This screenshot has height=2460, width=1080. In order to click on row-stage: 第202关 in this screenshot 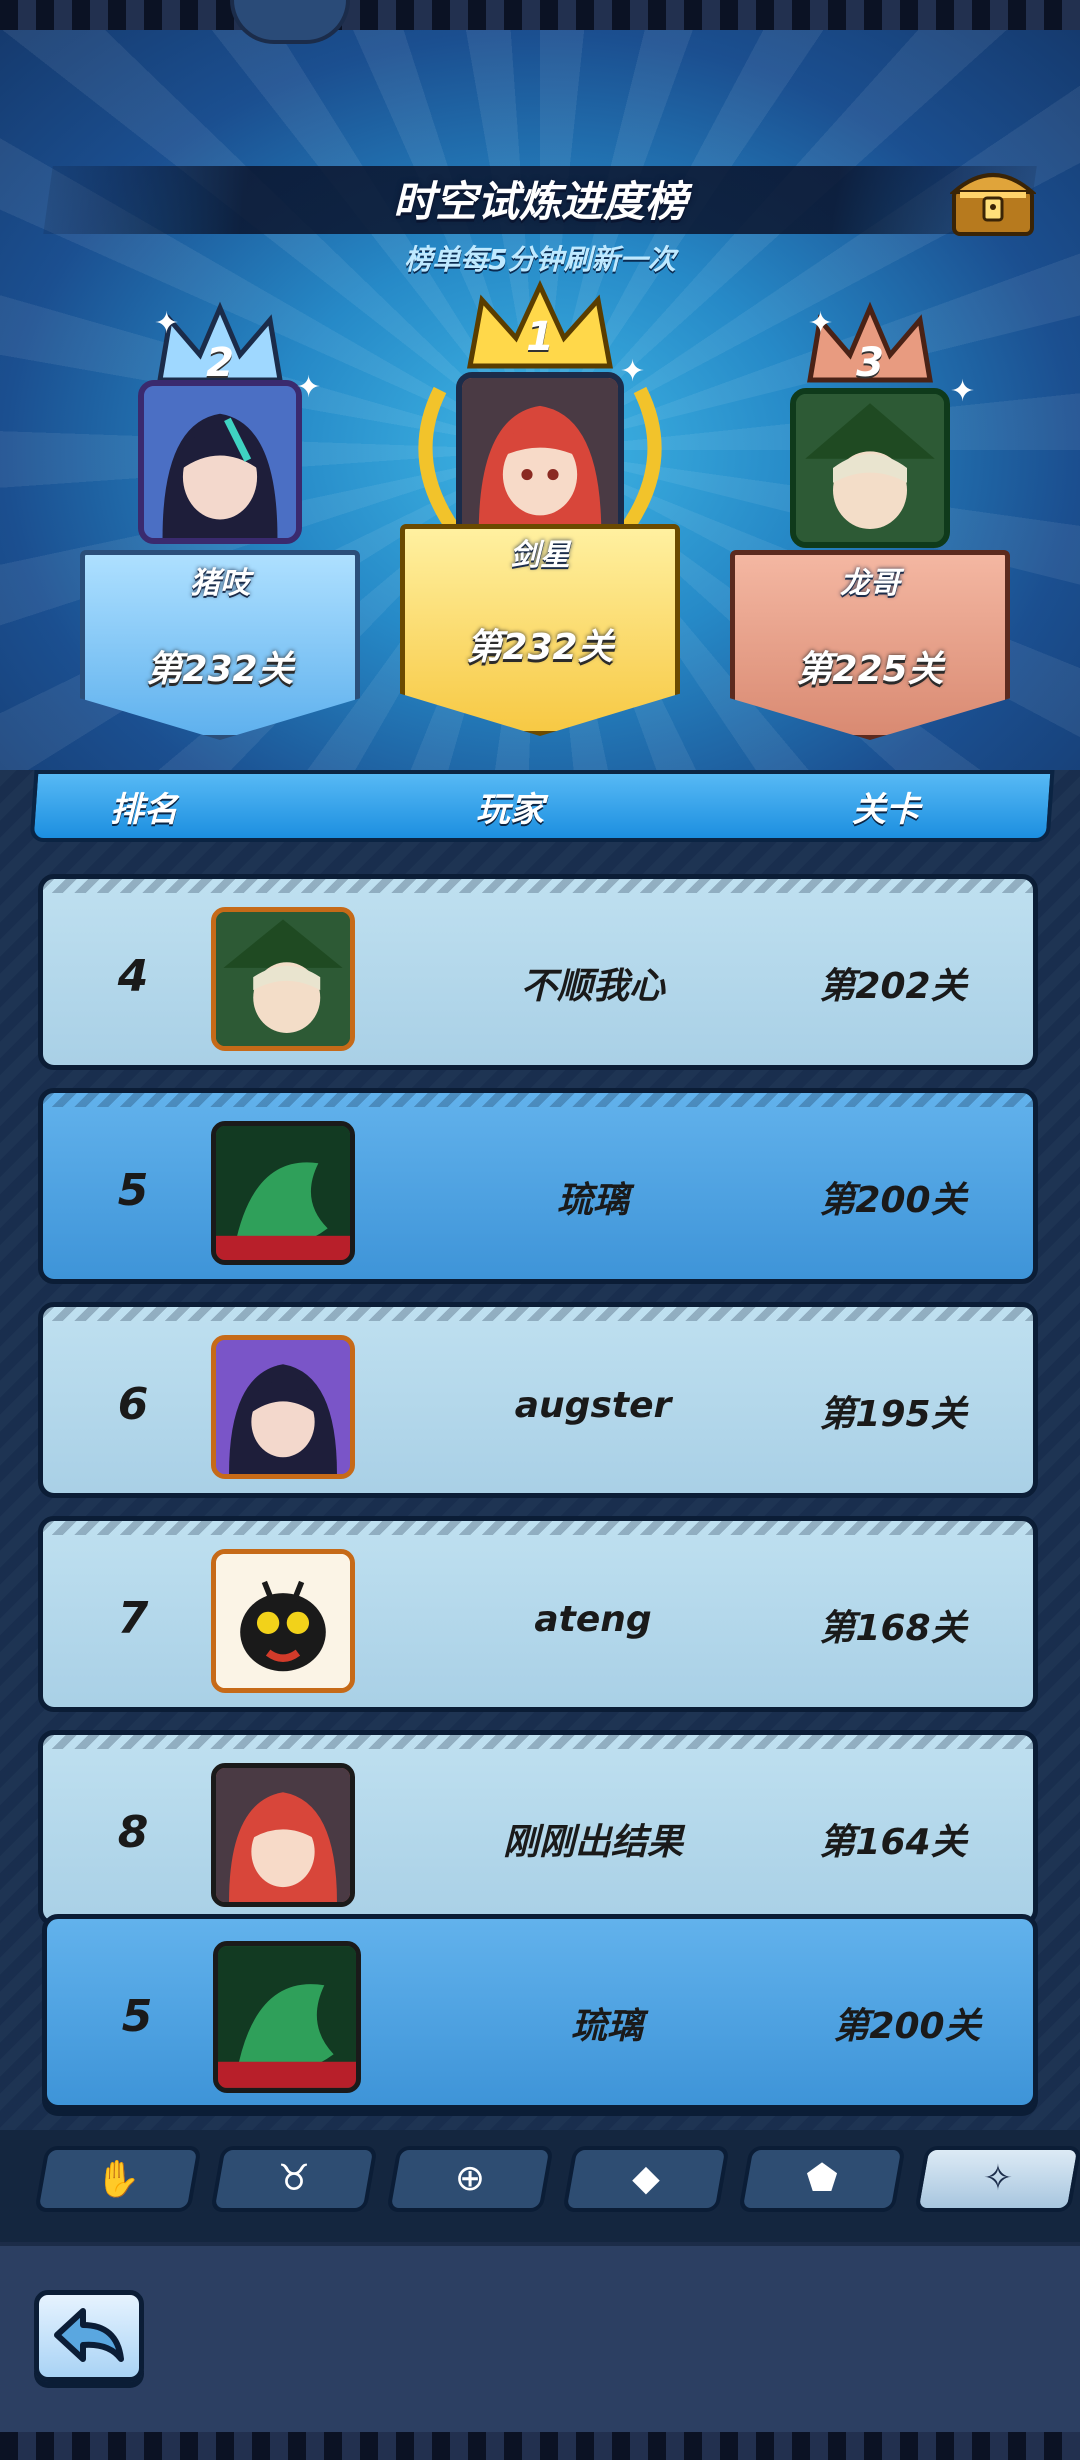, I will do `click(893, 986)`.